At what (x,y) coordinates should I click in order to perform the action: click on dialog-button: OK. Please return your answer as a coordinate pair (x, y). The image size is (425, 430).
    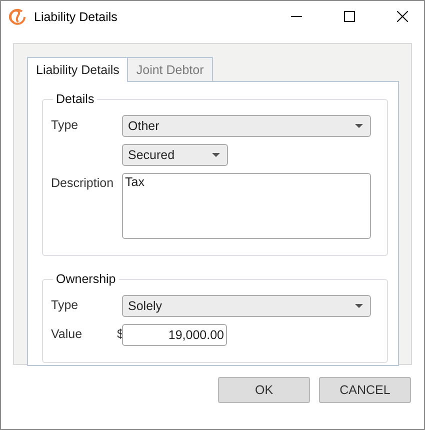
    Looking at the image, I should click on (264, 390).